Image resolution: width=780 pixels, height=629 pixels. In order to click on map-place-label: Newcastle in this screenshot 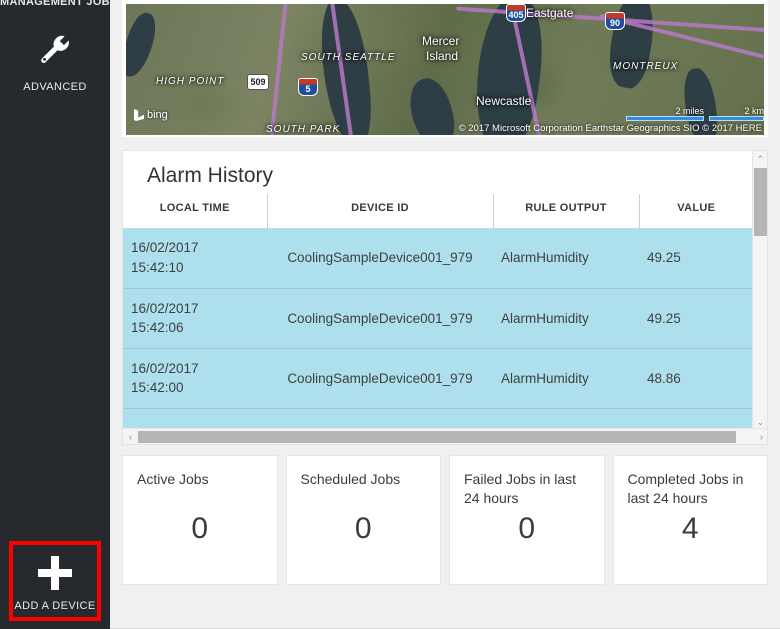, I will do `click(504, 101)`.